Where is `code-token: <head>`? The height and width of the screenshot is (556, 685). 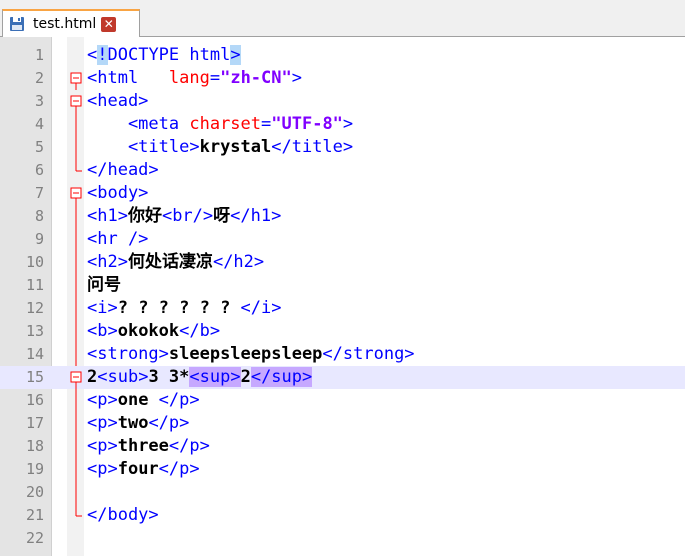 code-token: <head> is located at coordinates (118, 101).